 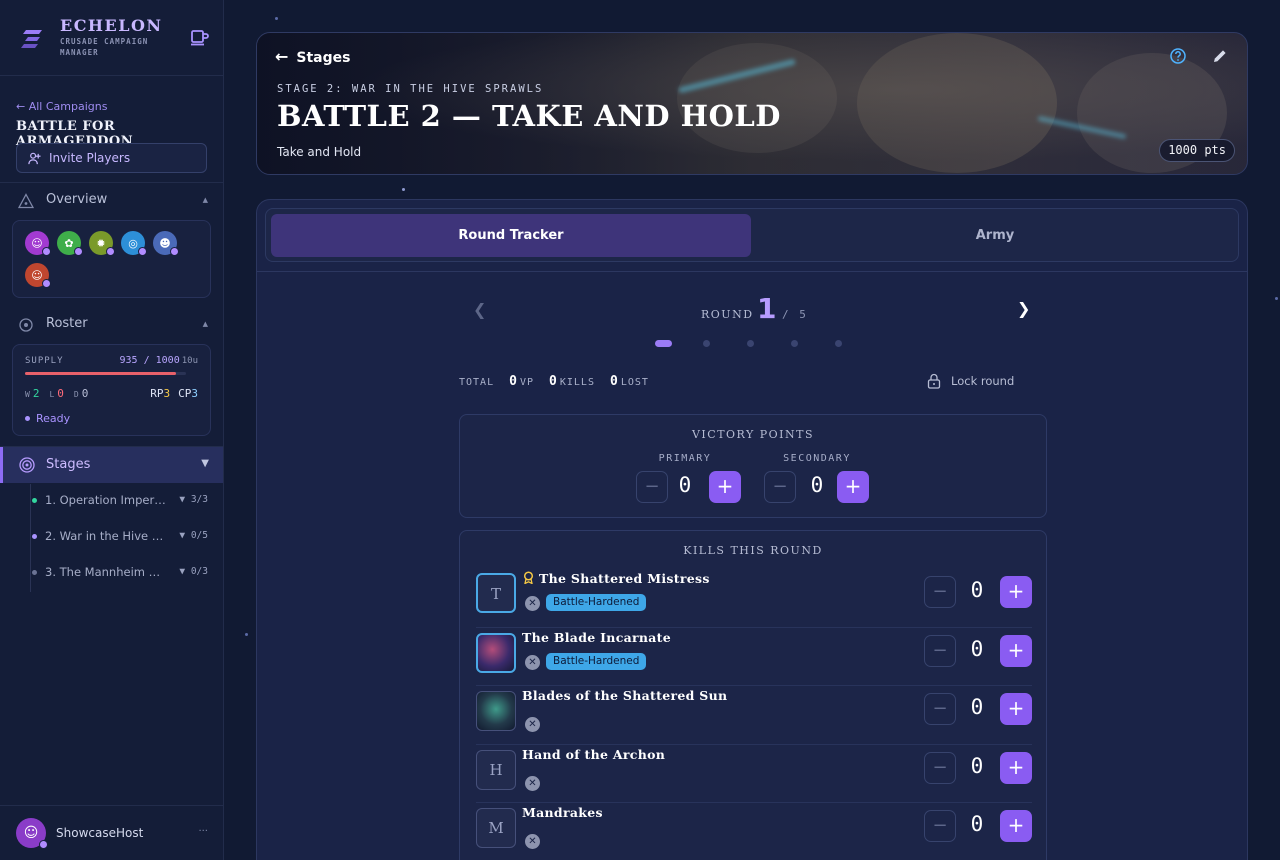 I want to click on total-vp: 0, so click(x=513, y=381).